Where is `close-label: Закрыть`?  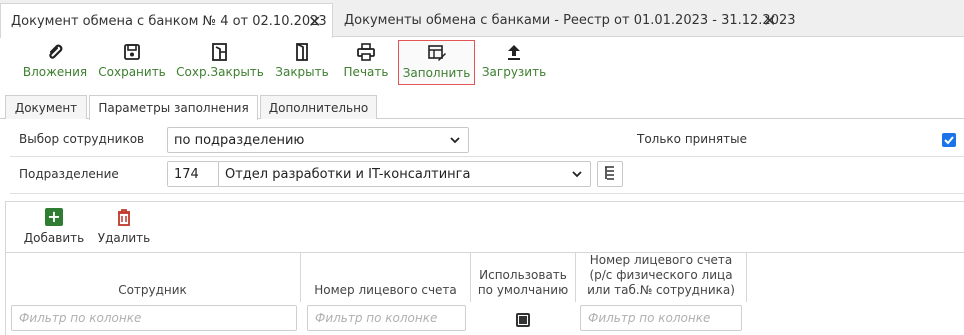 close-label: Закрыть is located at coordinates (302, 72).